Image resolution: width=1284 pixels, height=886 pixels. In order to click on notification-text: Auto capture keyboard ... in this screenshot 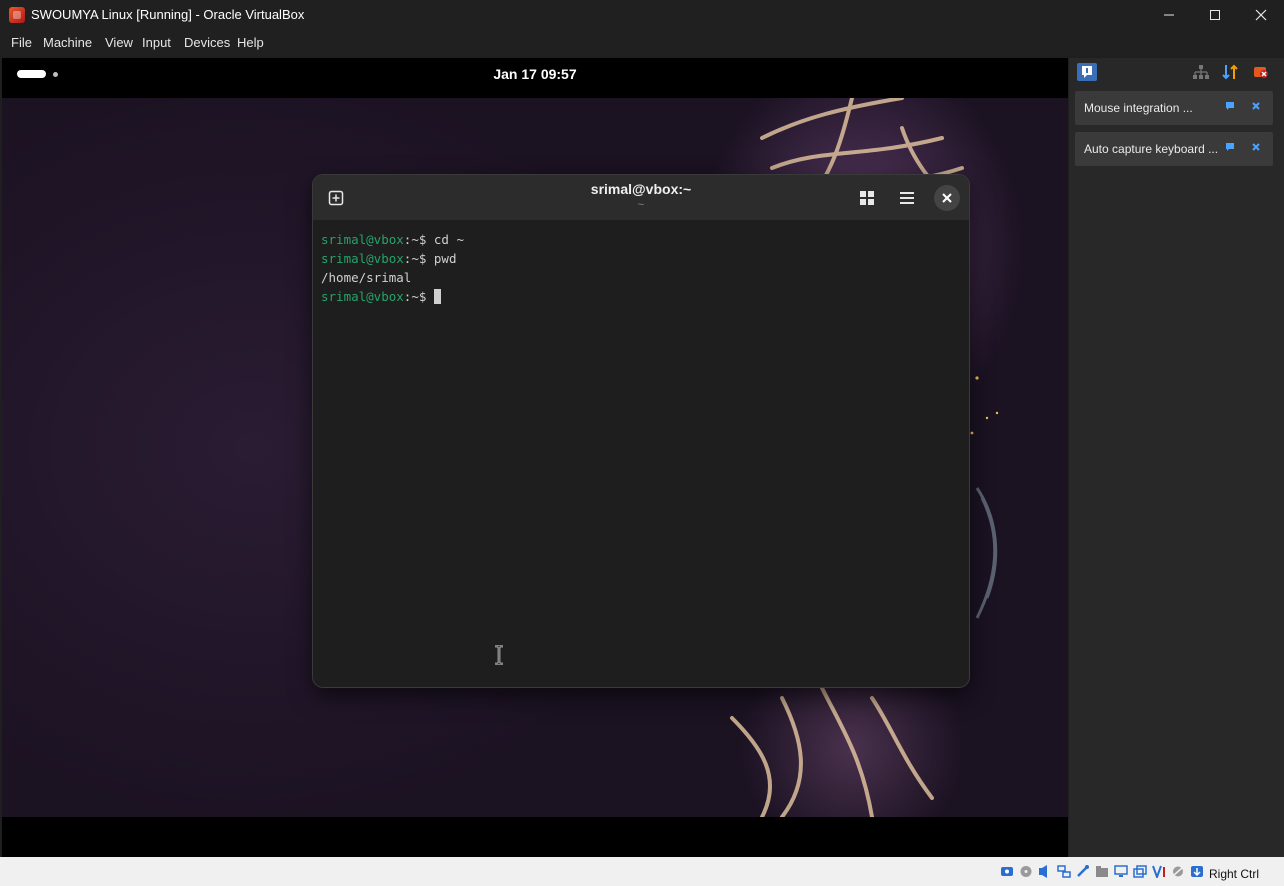, I will do `click(1151, 149)`.